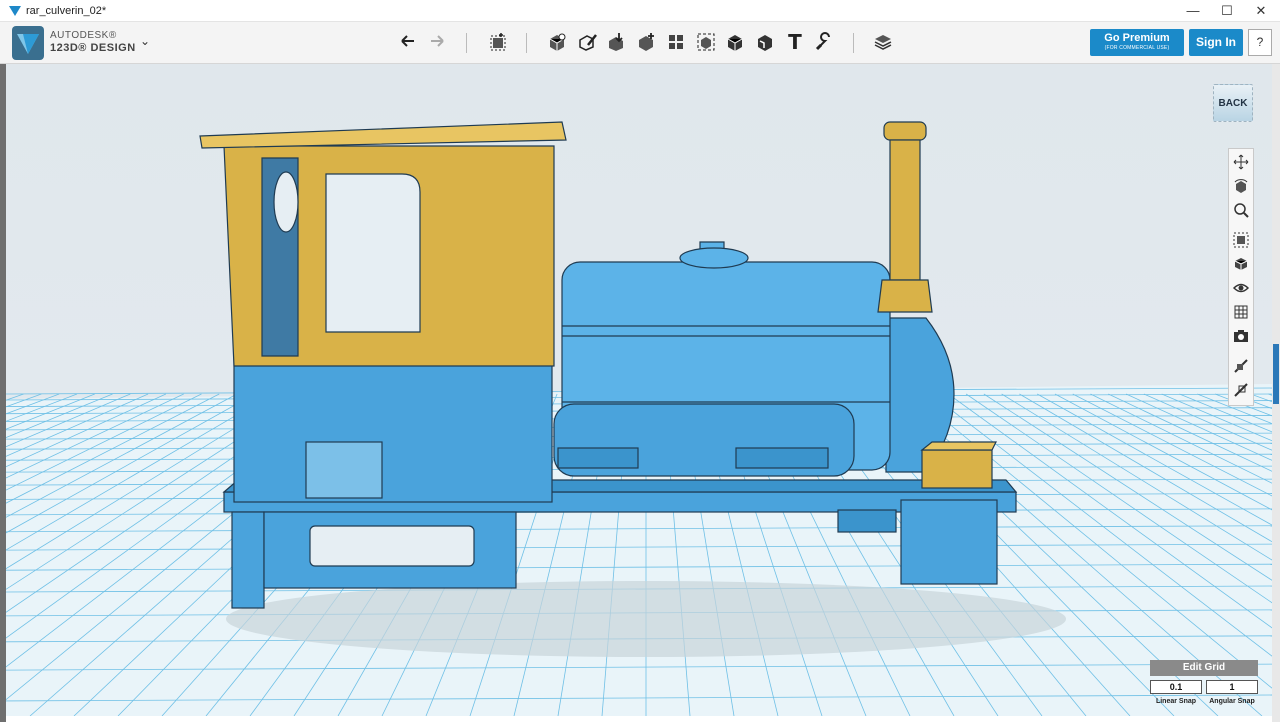 This screenshot has width=1280, height=722. Describe the element at coordinates (598, 458) in the screenshot. I see `spring-front` at that location.